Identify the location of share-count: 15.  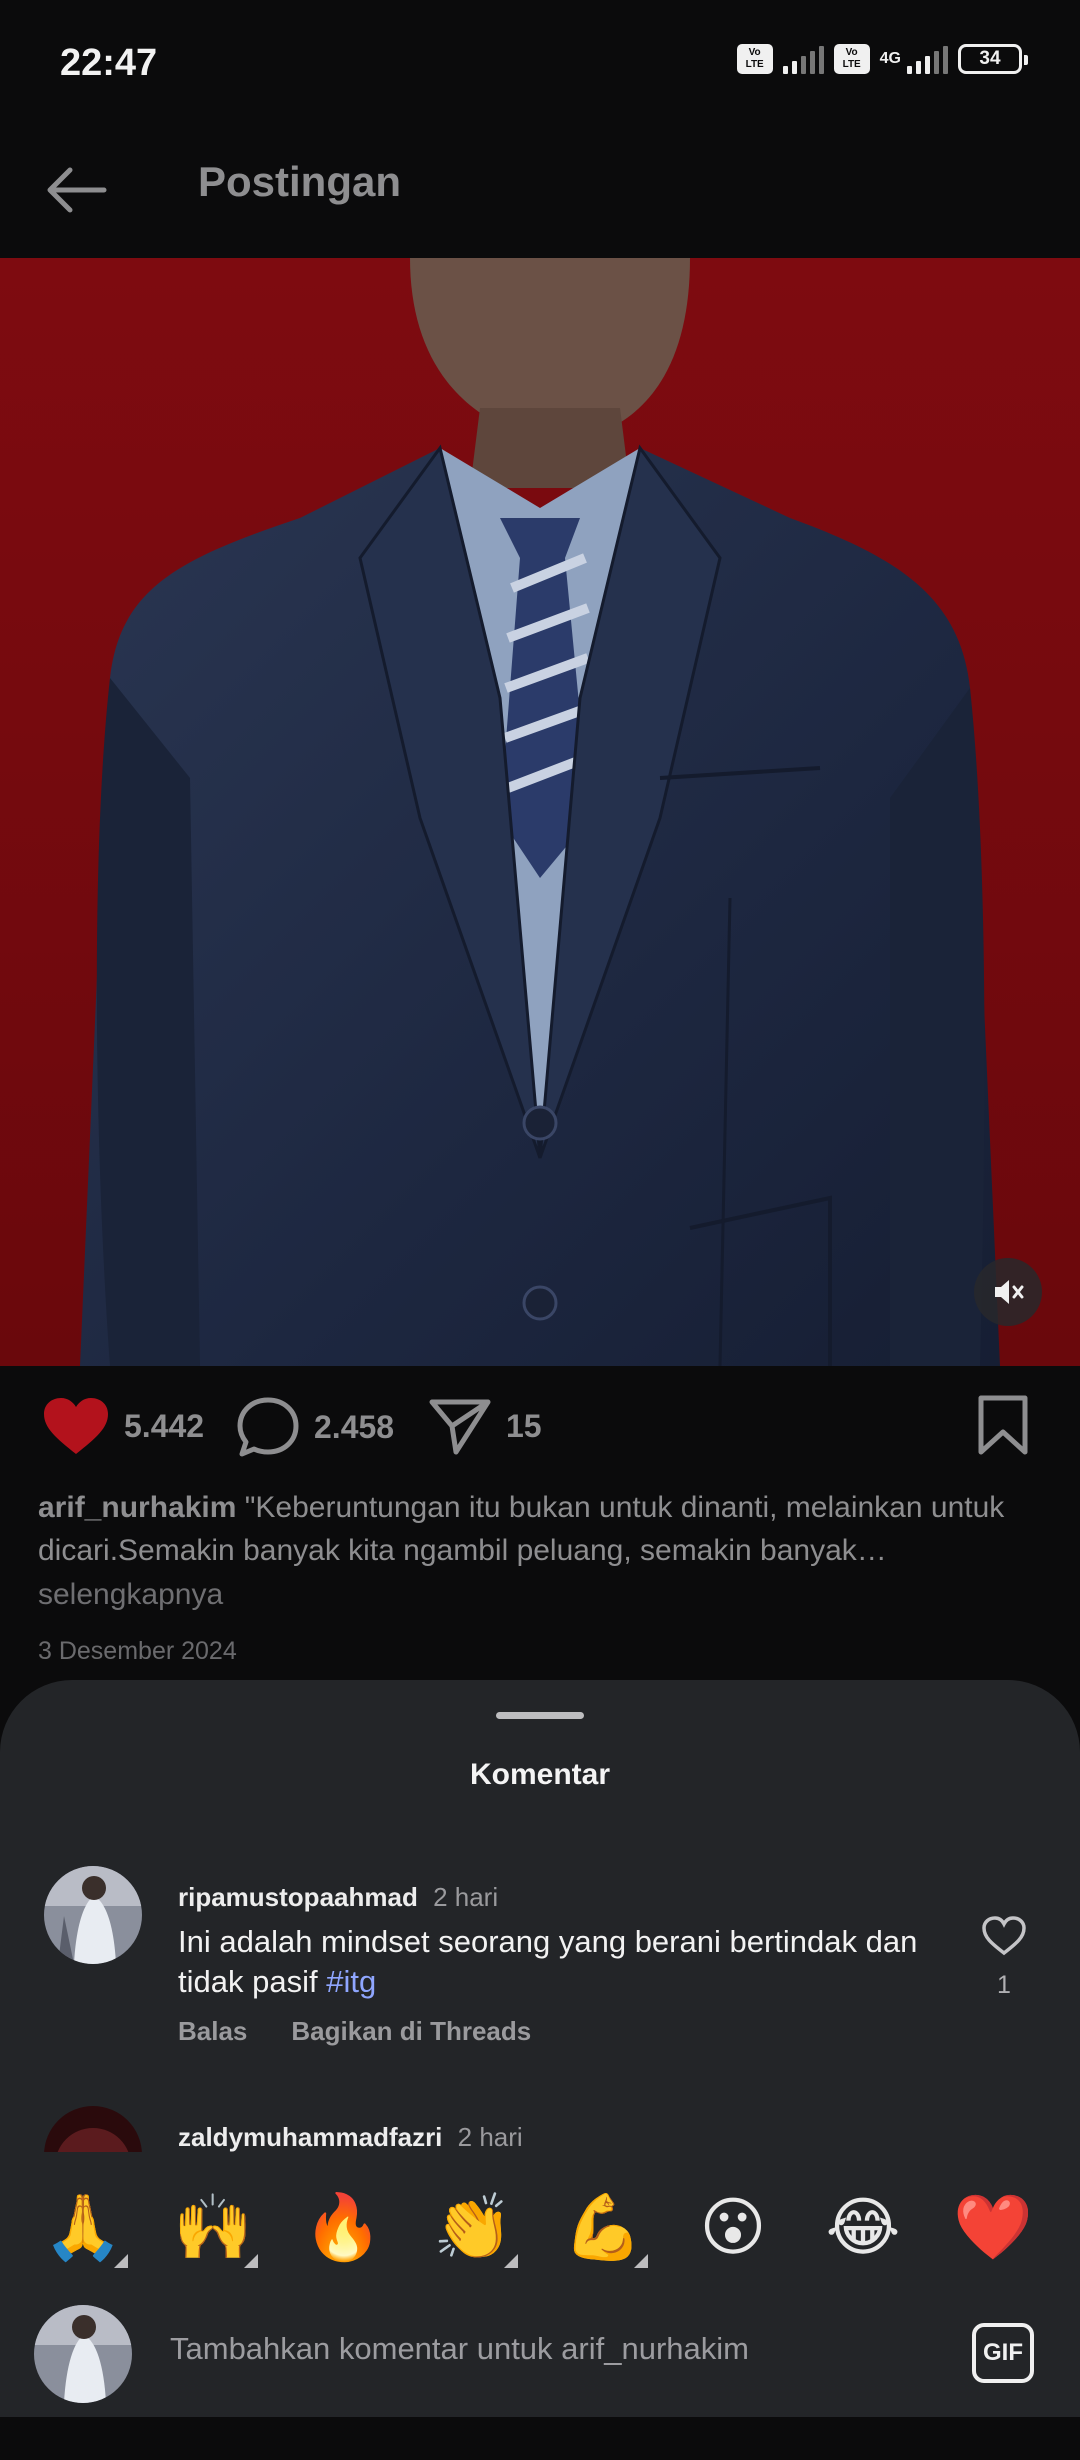
(524, 1425).